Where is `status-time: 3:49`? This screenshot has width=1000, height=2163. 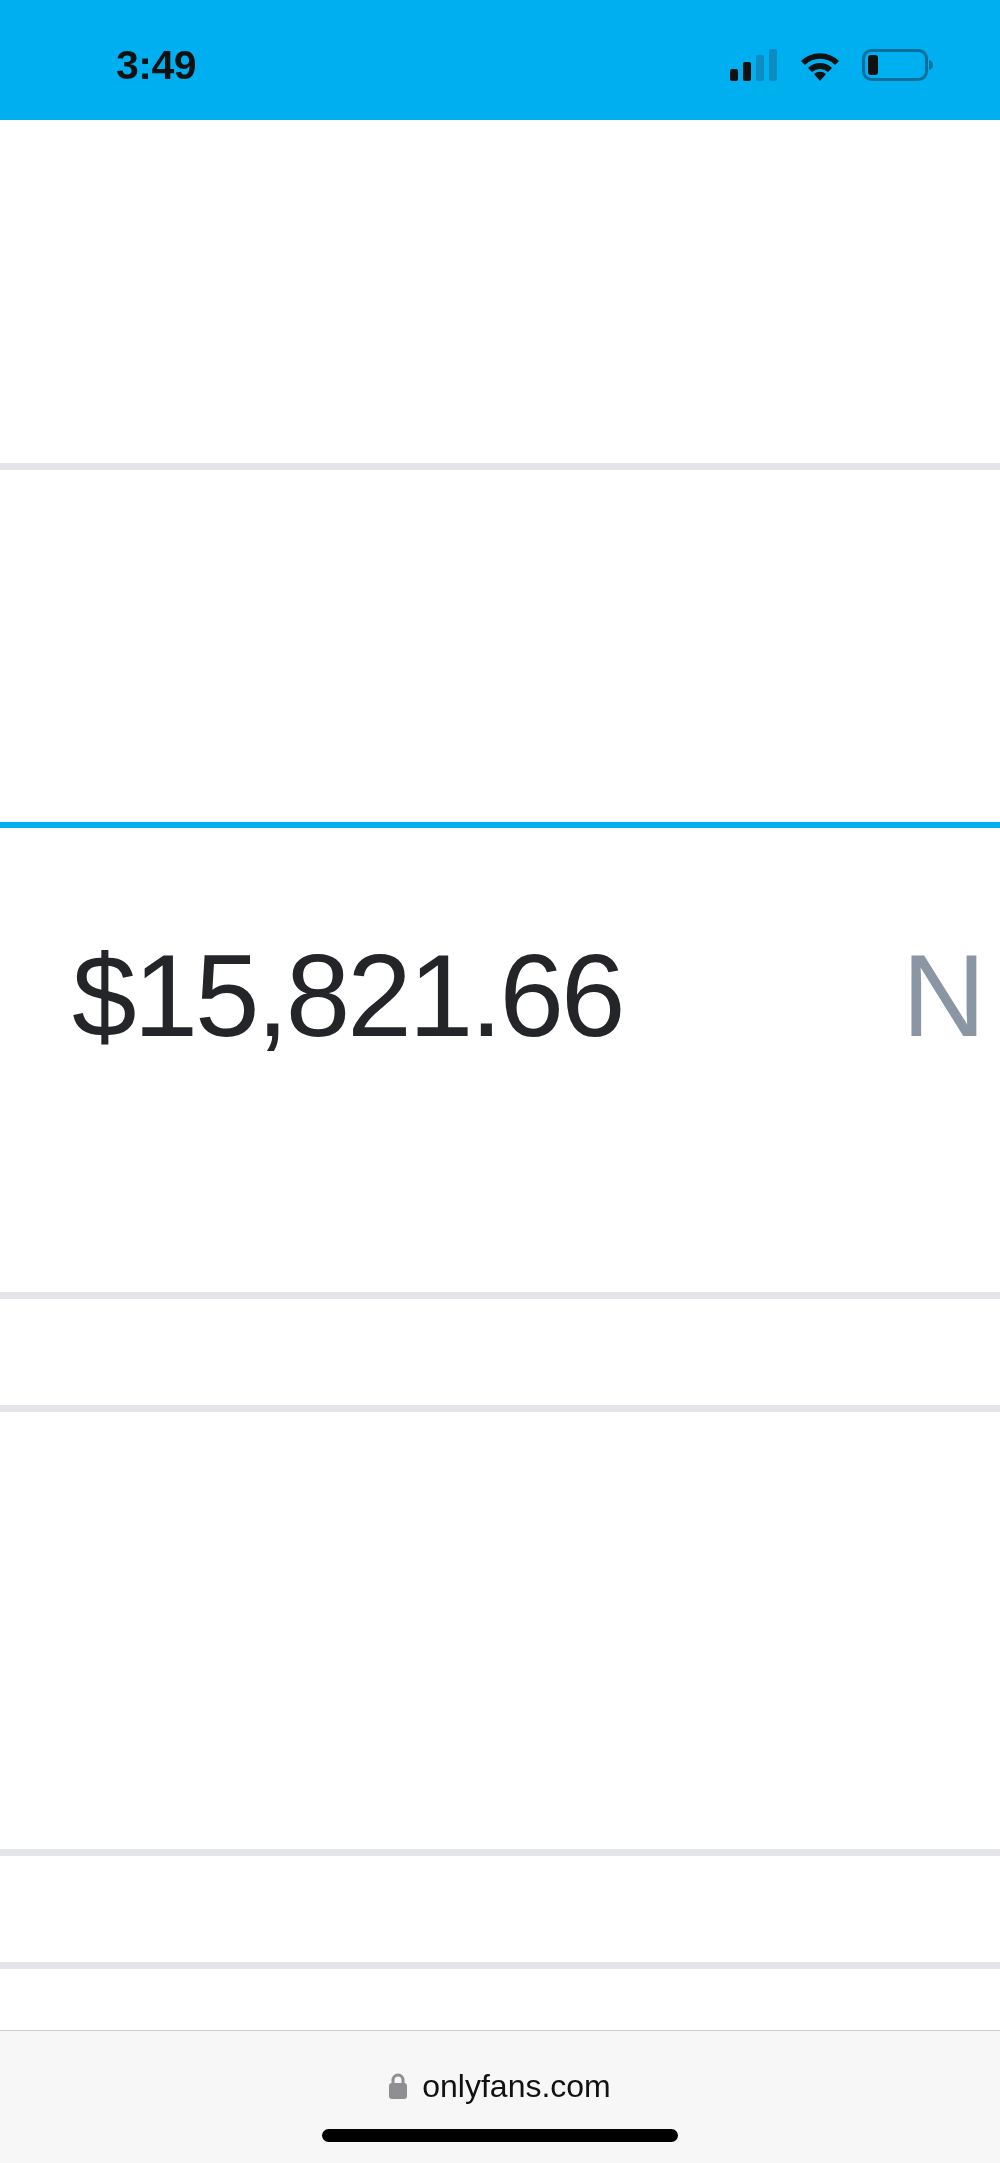 status-time: 3:49 is located at coordinates (156, 65).